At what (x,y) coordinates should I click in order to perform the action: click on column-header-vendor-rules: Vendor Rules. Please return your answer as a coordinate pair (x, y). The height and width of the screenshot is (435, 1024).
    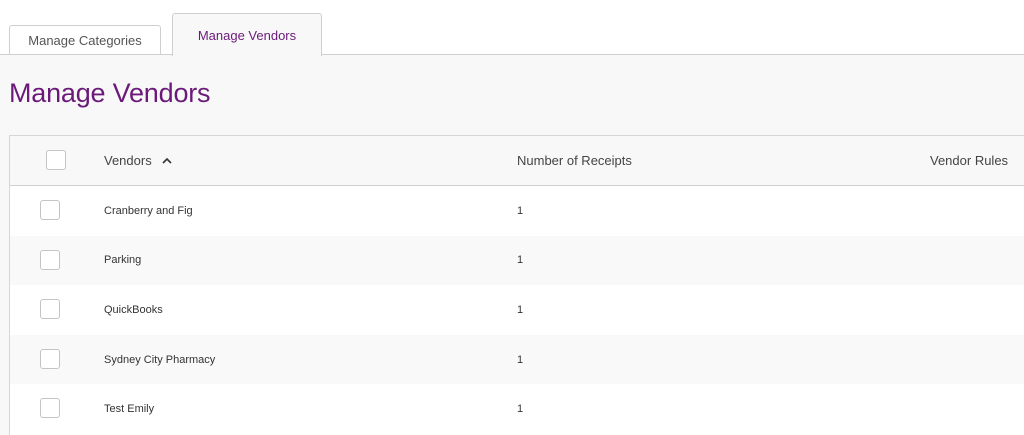
    Looking at the image, I should click on (969, 160).